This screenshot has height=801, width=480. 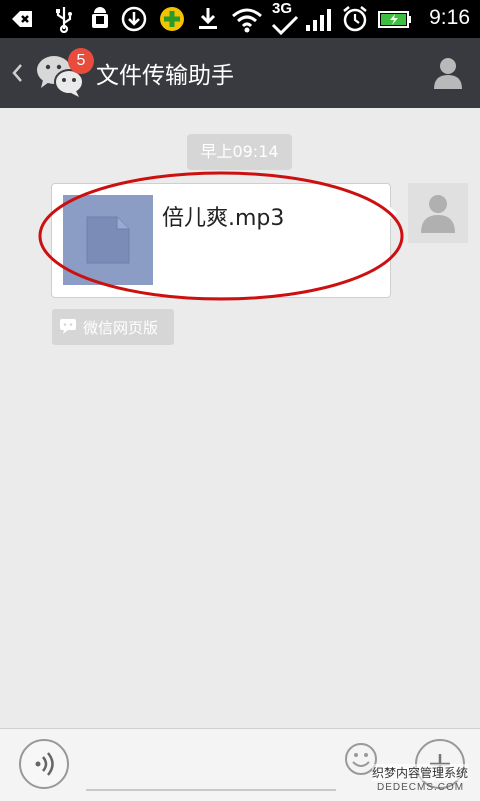 I want to click on security-app-icon, so click(x=172, y=19).